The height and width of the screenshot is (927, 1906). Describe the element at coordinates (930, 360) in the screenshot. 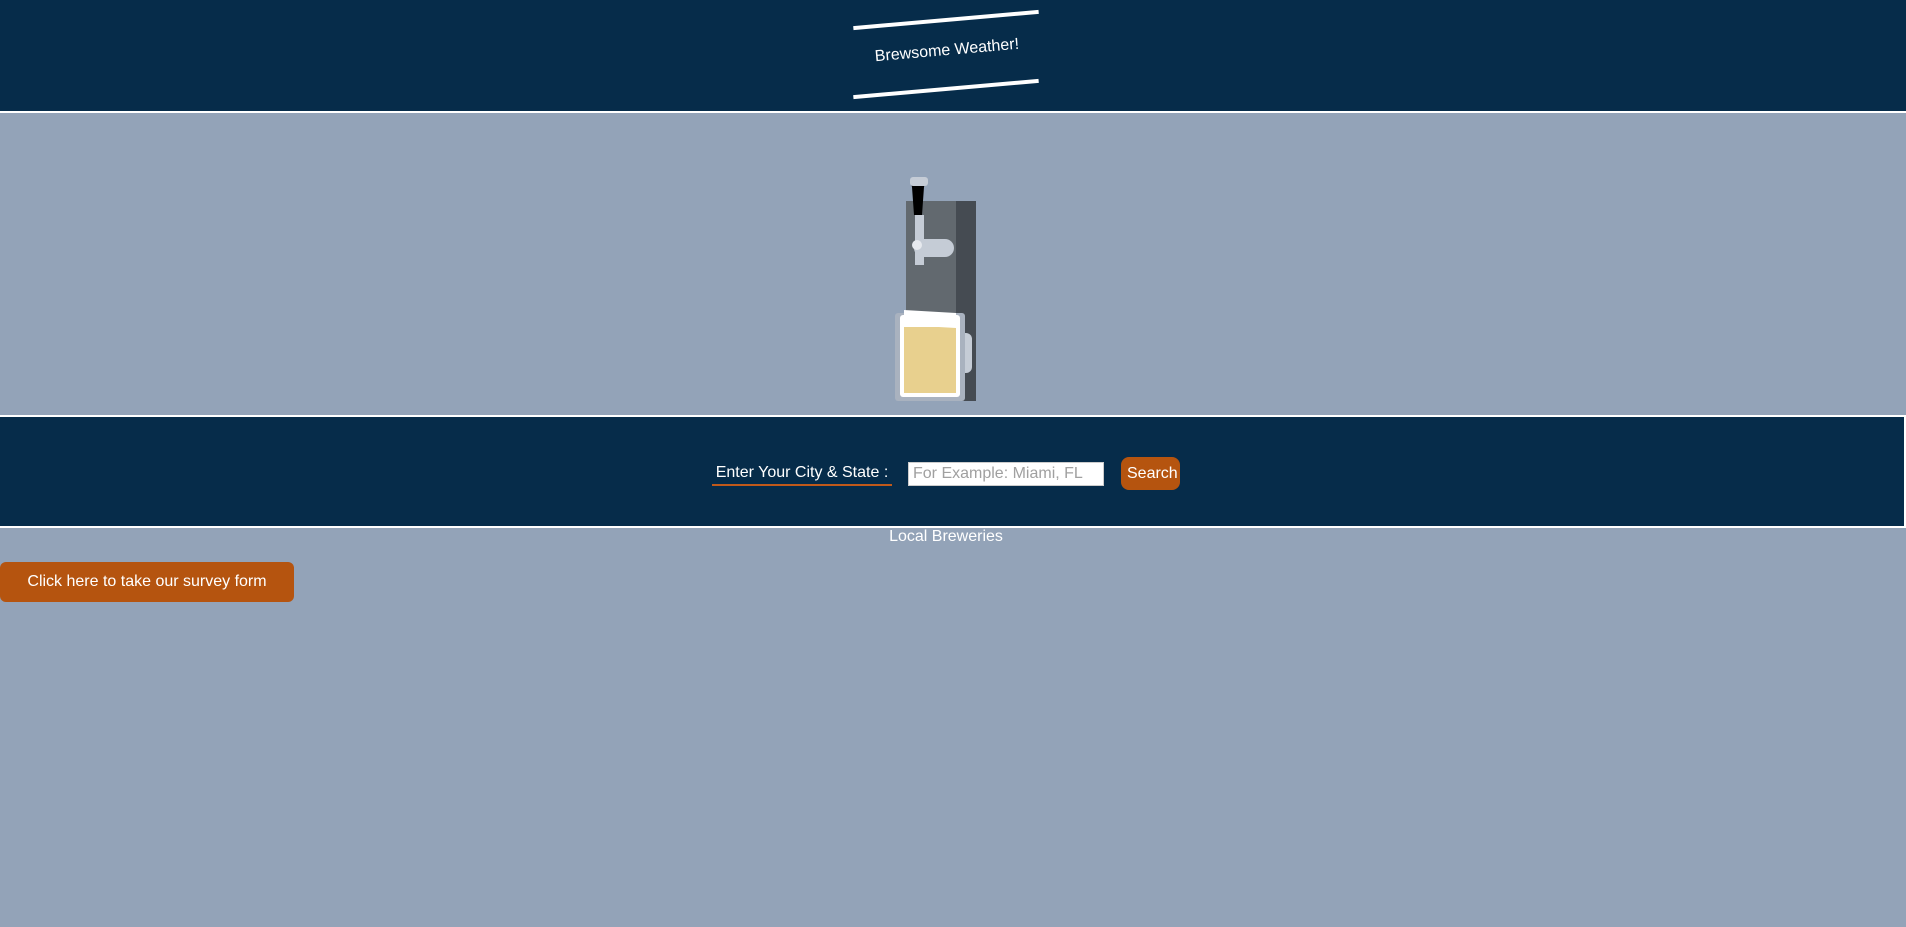

I see `beer-liquid` at that location.